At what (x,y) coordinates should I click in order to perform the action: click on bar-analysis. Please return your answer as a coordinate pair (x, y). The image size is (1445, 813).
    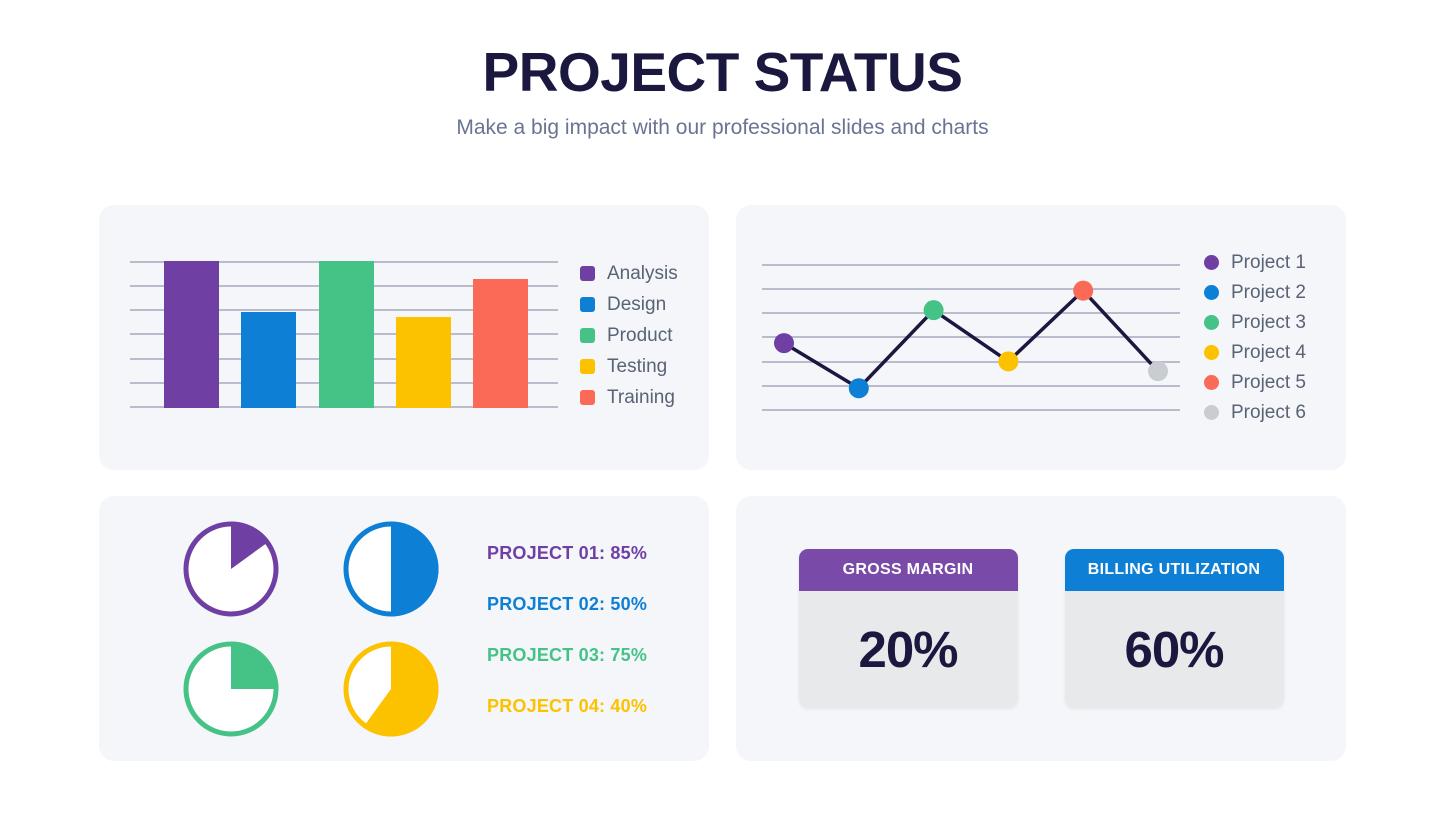
    Looking at the image, I should click on (191, 334).